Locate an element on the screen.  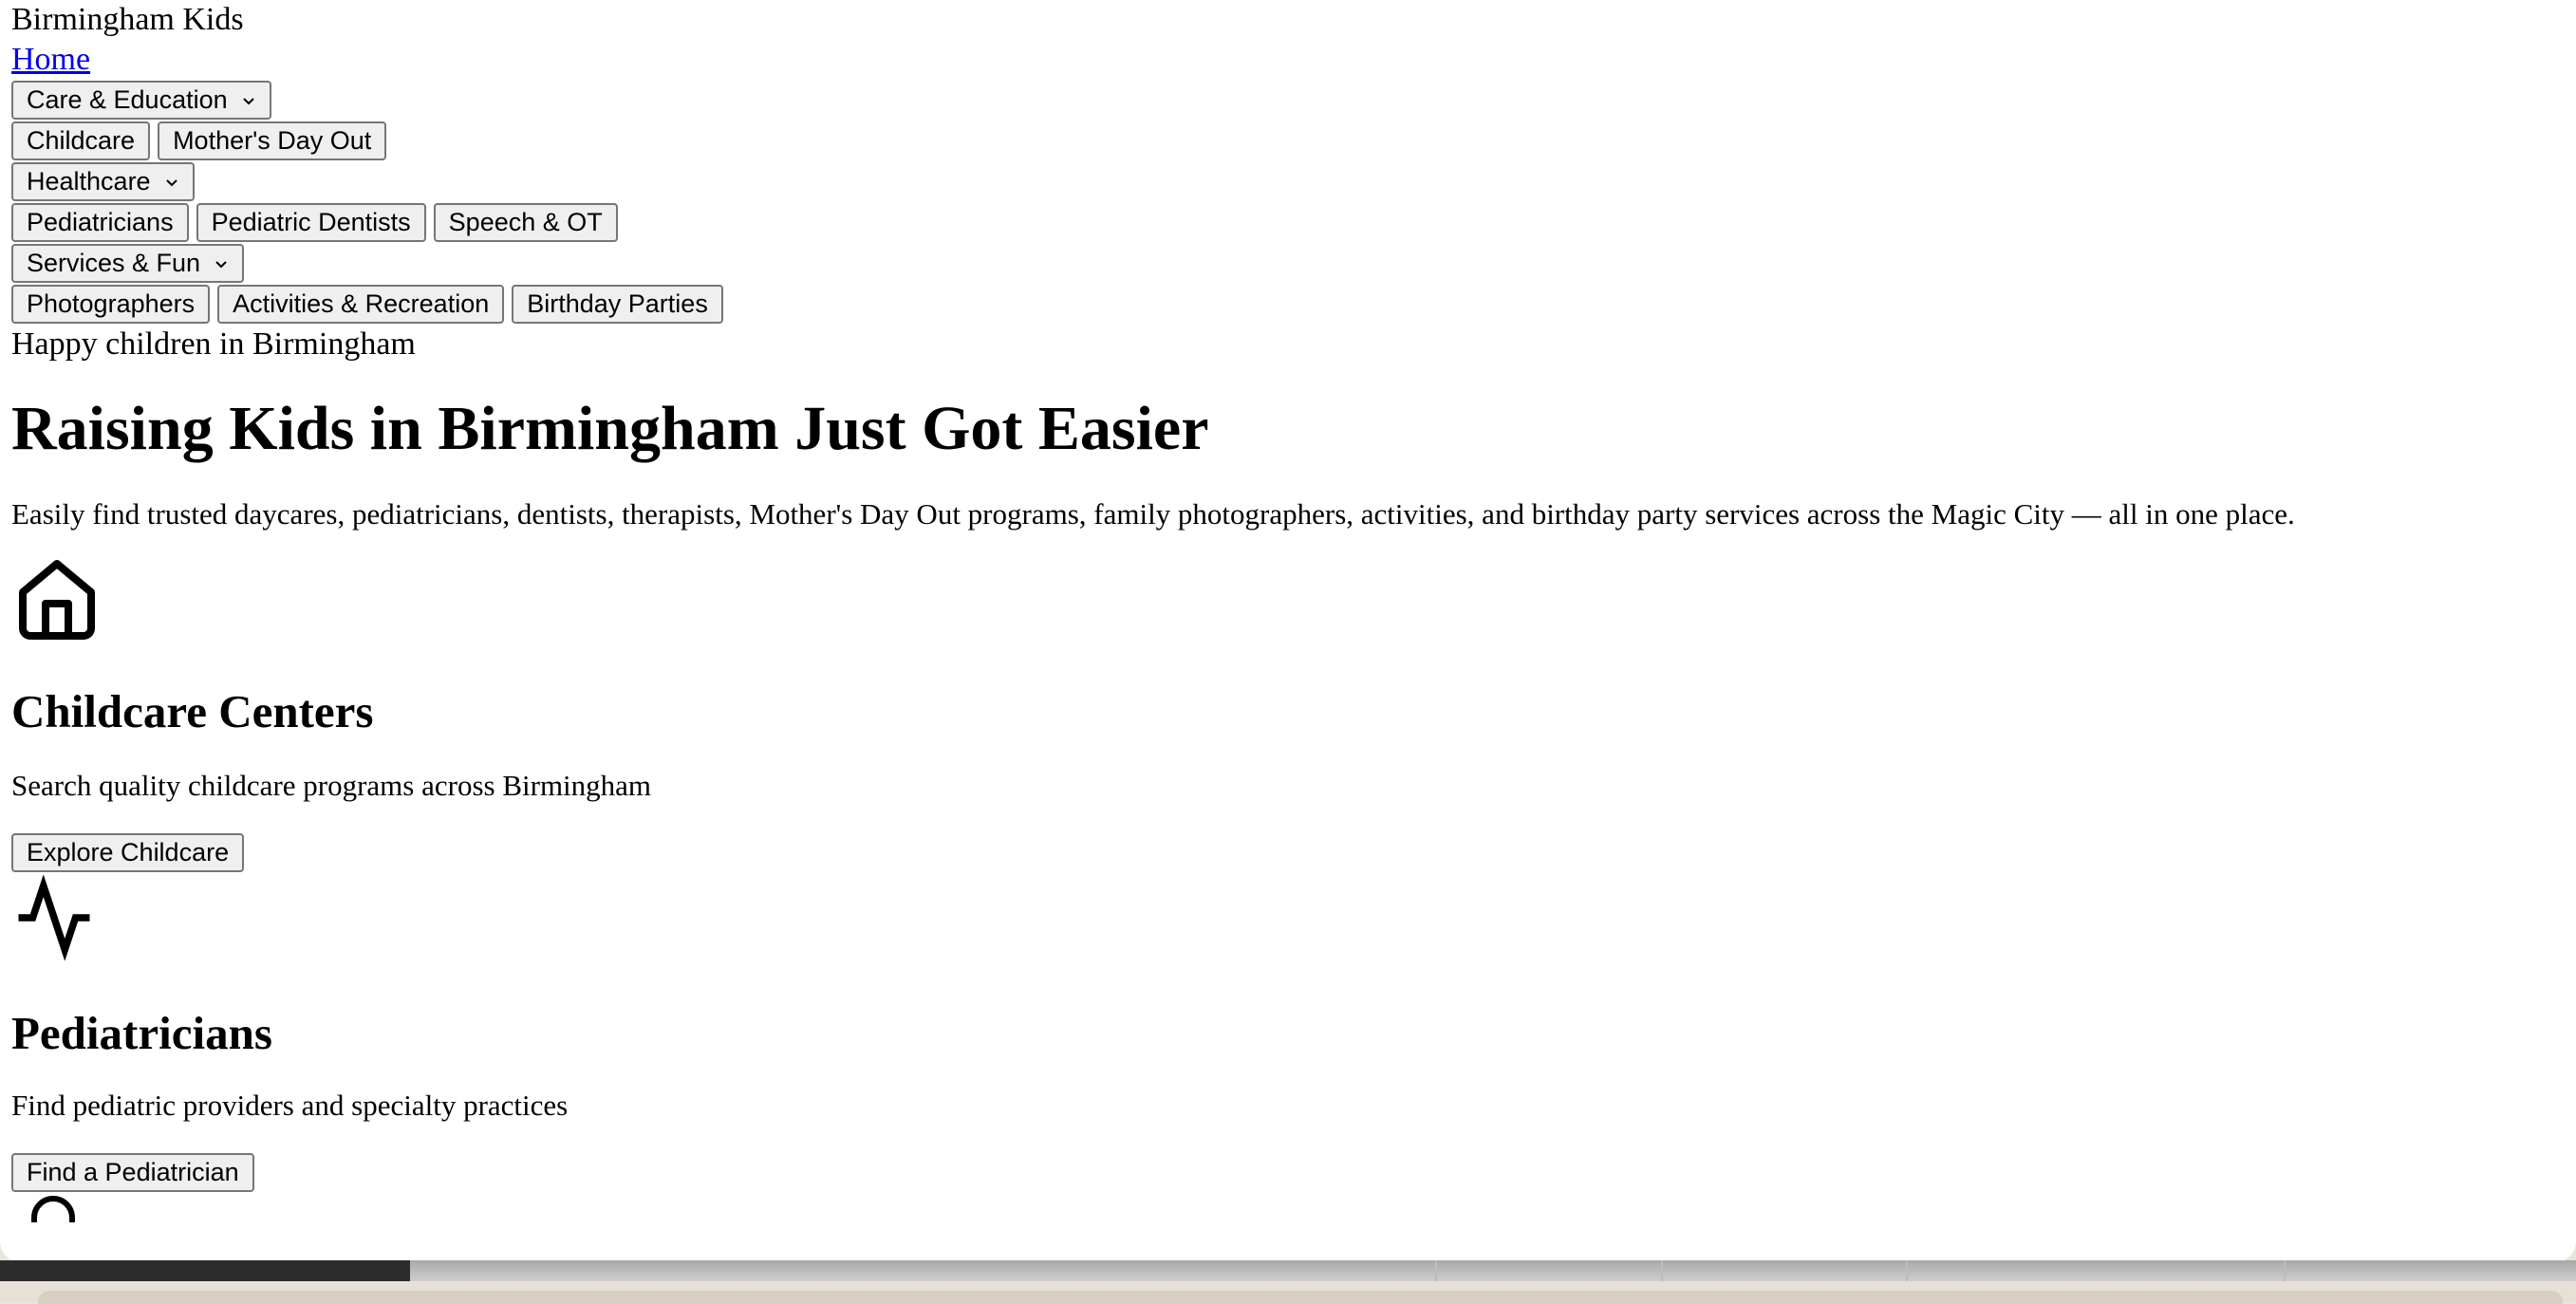
nav-group-care-education: Care & Education is located at coordinates (1288, 101).